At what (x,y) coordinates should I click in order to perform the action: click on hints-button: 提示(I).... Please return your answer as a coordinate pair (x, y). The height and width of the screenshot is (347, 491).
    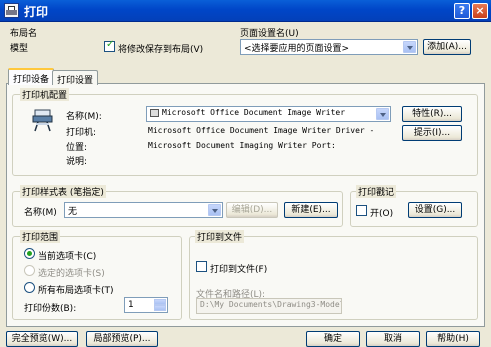
    Looking at the image, I should click on (432, 133).